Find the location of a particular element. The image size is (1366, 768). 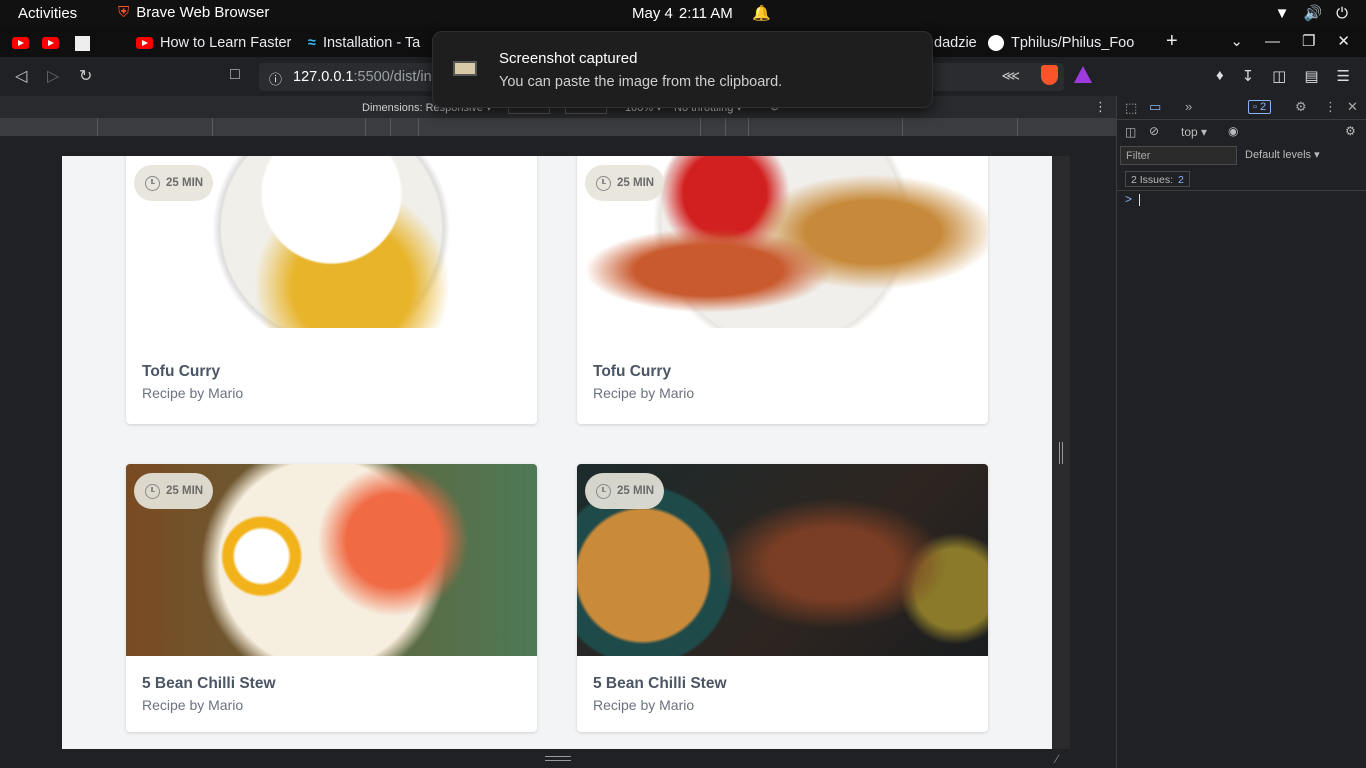

power-icon: ⏻ is located at coordinates (1342, 13).